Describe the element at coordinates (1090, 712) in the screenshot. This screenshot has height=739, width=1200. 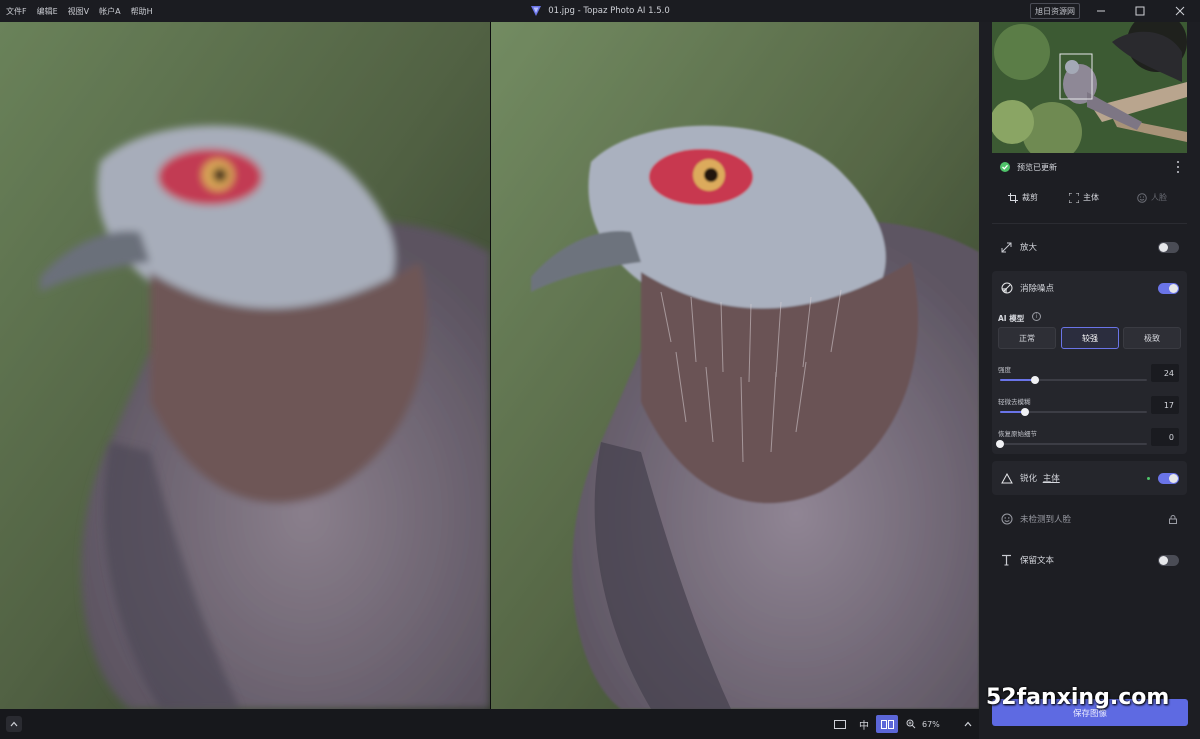
I see `save-image-button: 保存图像` at that location.